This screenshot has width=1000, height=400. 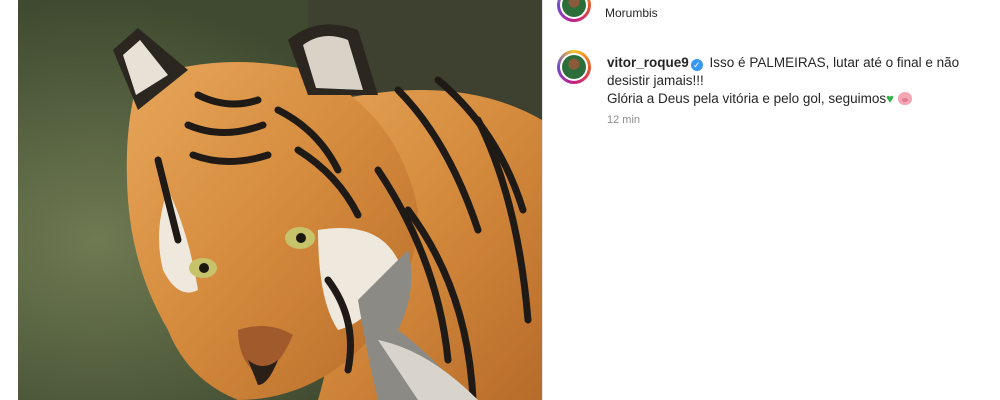 I want to click on header-avatar, so click(x=574, y=11).